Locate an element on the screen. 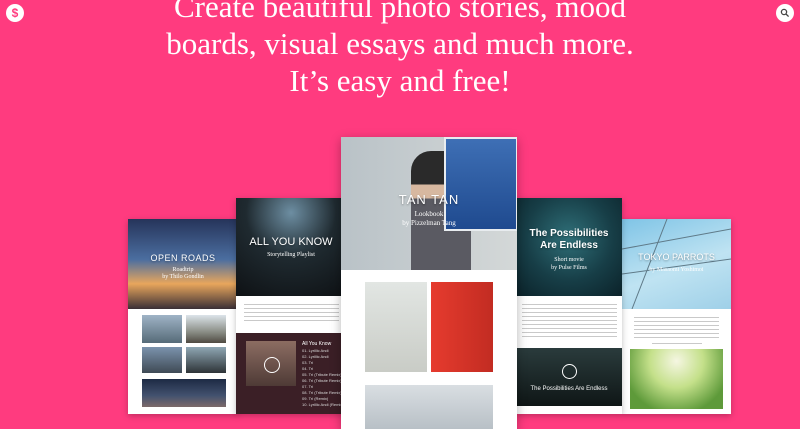  story-title: TAN TAN is located at coordinates (429, 199).